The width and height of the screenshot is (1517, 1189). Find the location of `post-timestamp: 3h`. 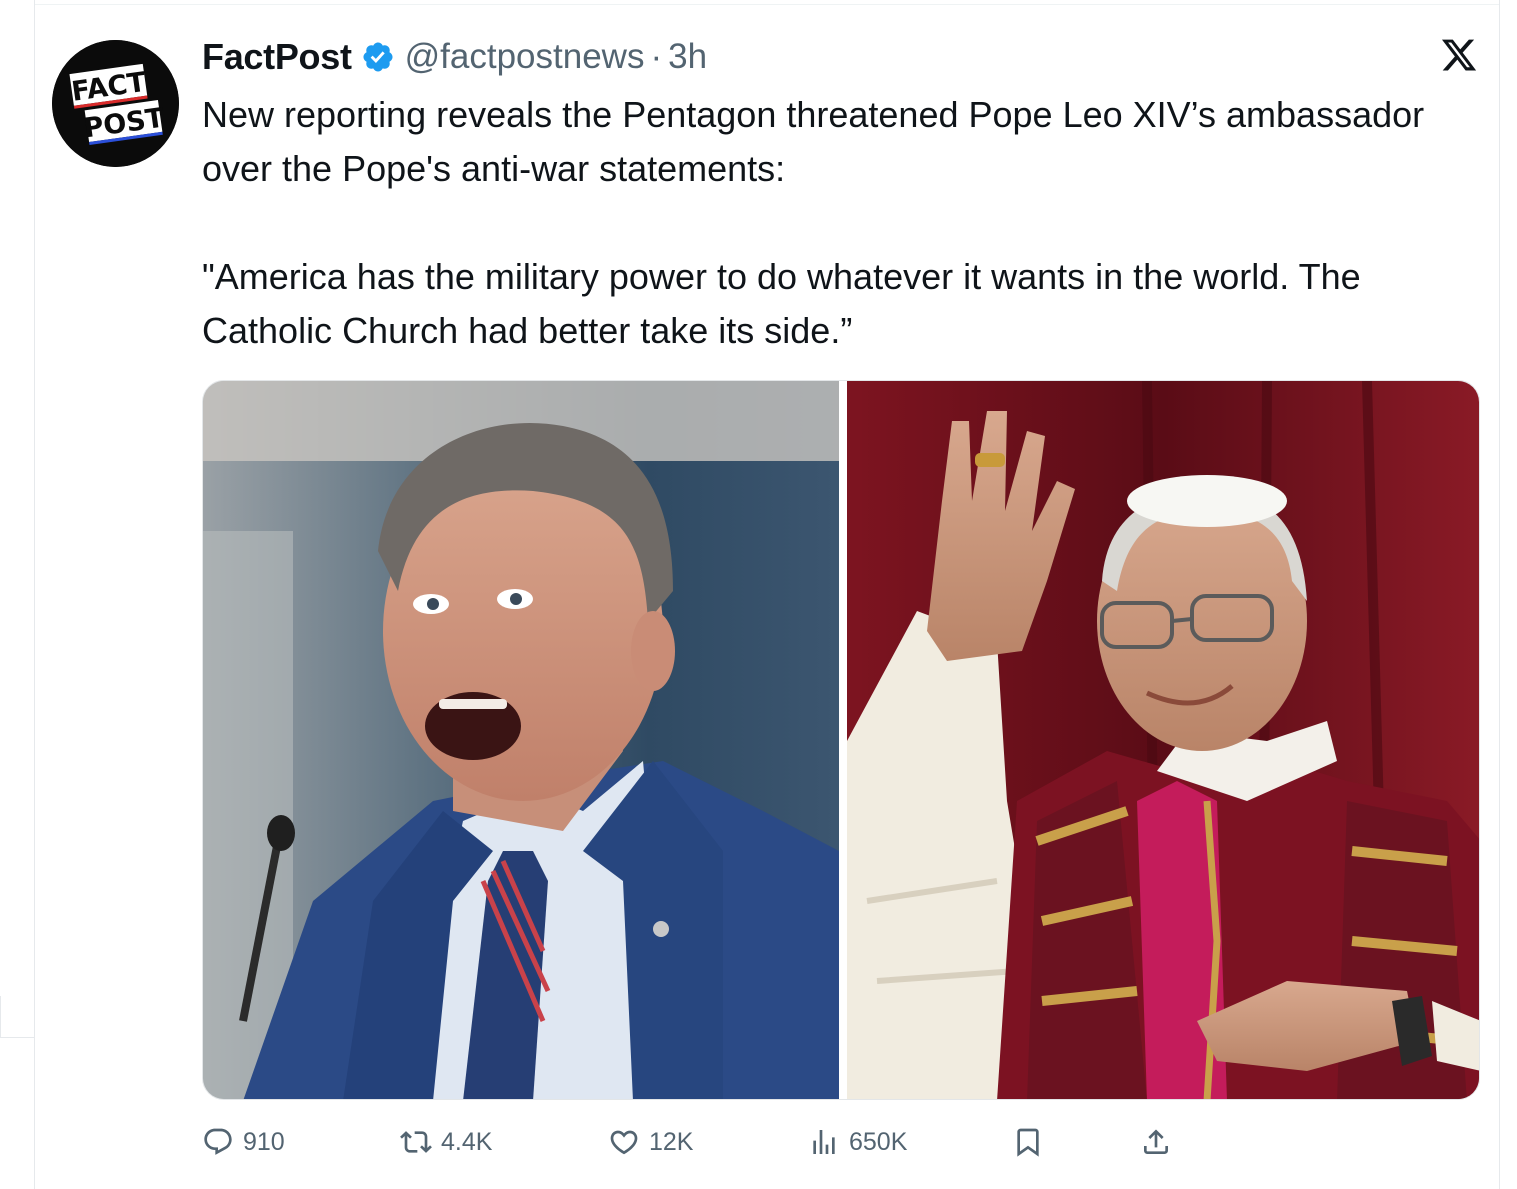

post-timestamp: 3h is located at coordinates (687, 57).